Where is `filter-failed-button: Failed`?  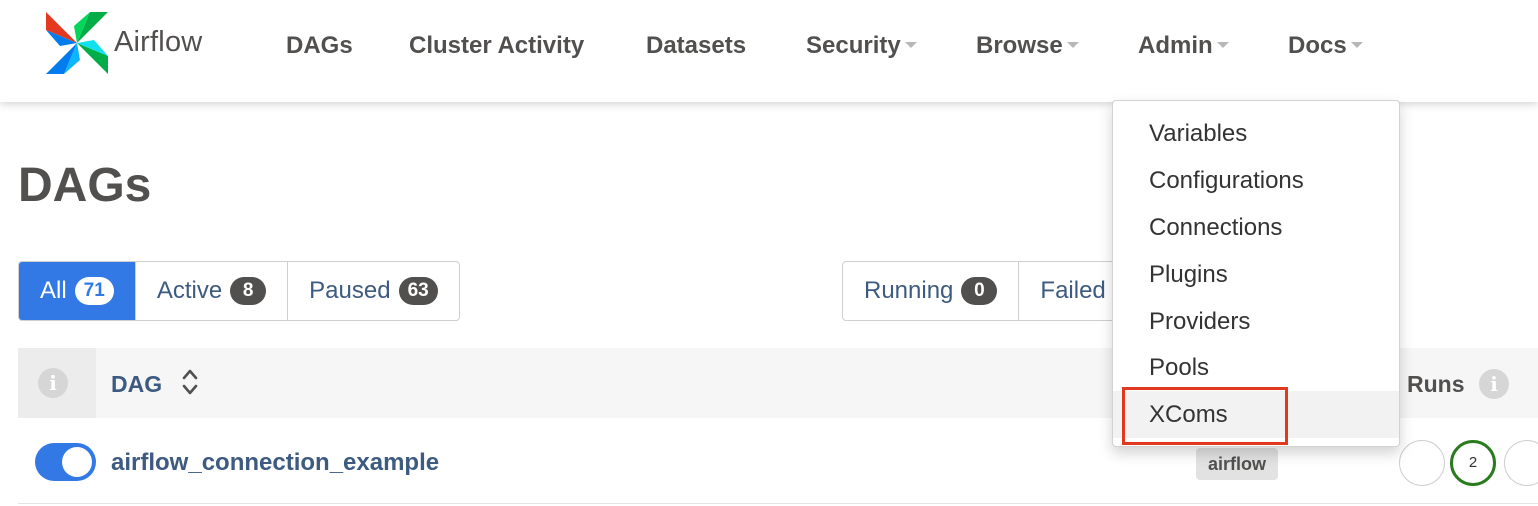
filter-failed-button: Failed is located at coordinates (1072, 291).